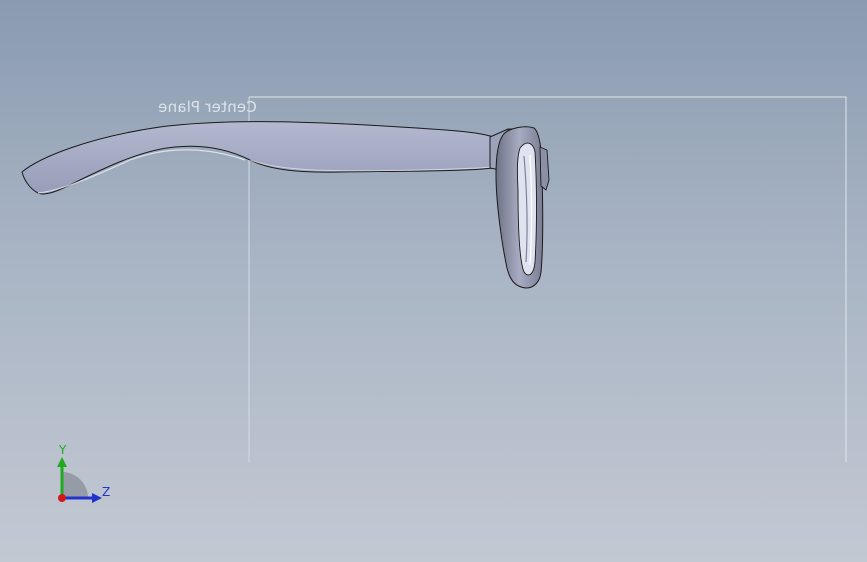  I want to click on temple-arm, so click(257, 158).